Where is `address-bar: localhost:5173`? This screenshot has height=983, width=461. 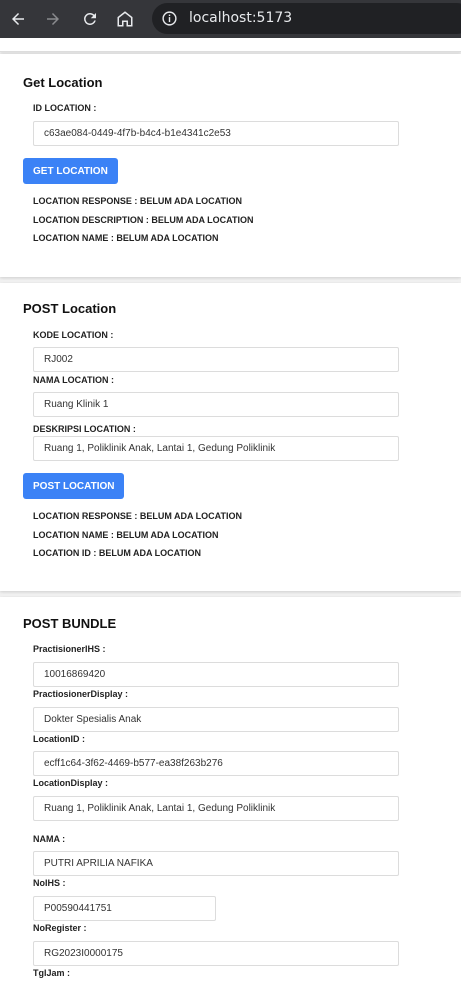 address-bar: localhost:5173 is located at coordinates (306, 18).